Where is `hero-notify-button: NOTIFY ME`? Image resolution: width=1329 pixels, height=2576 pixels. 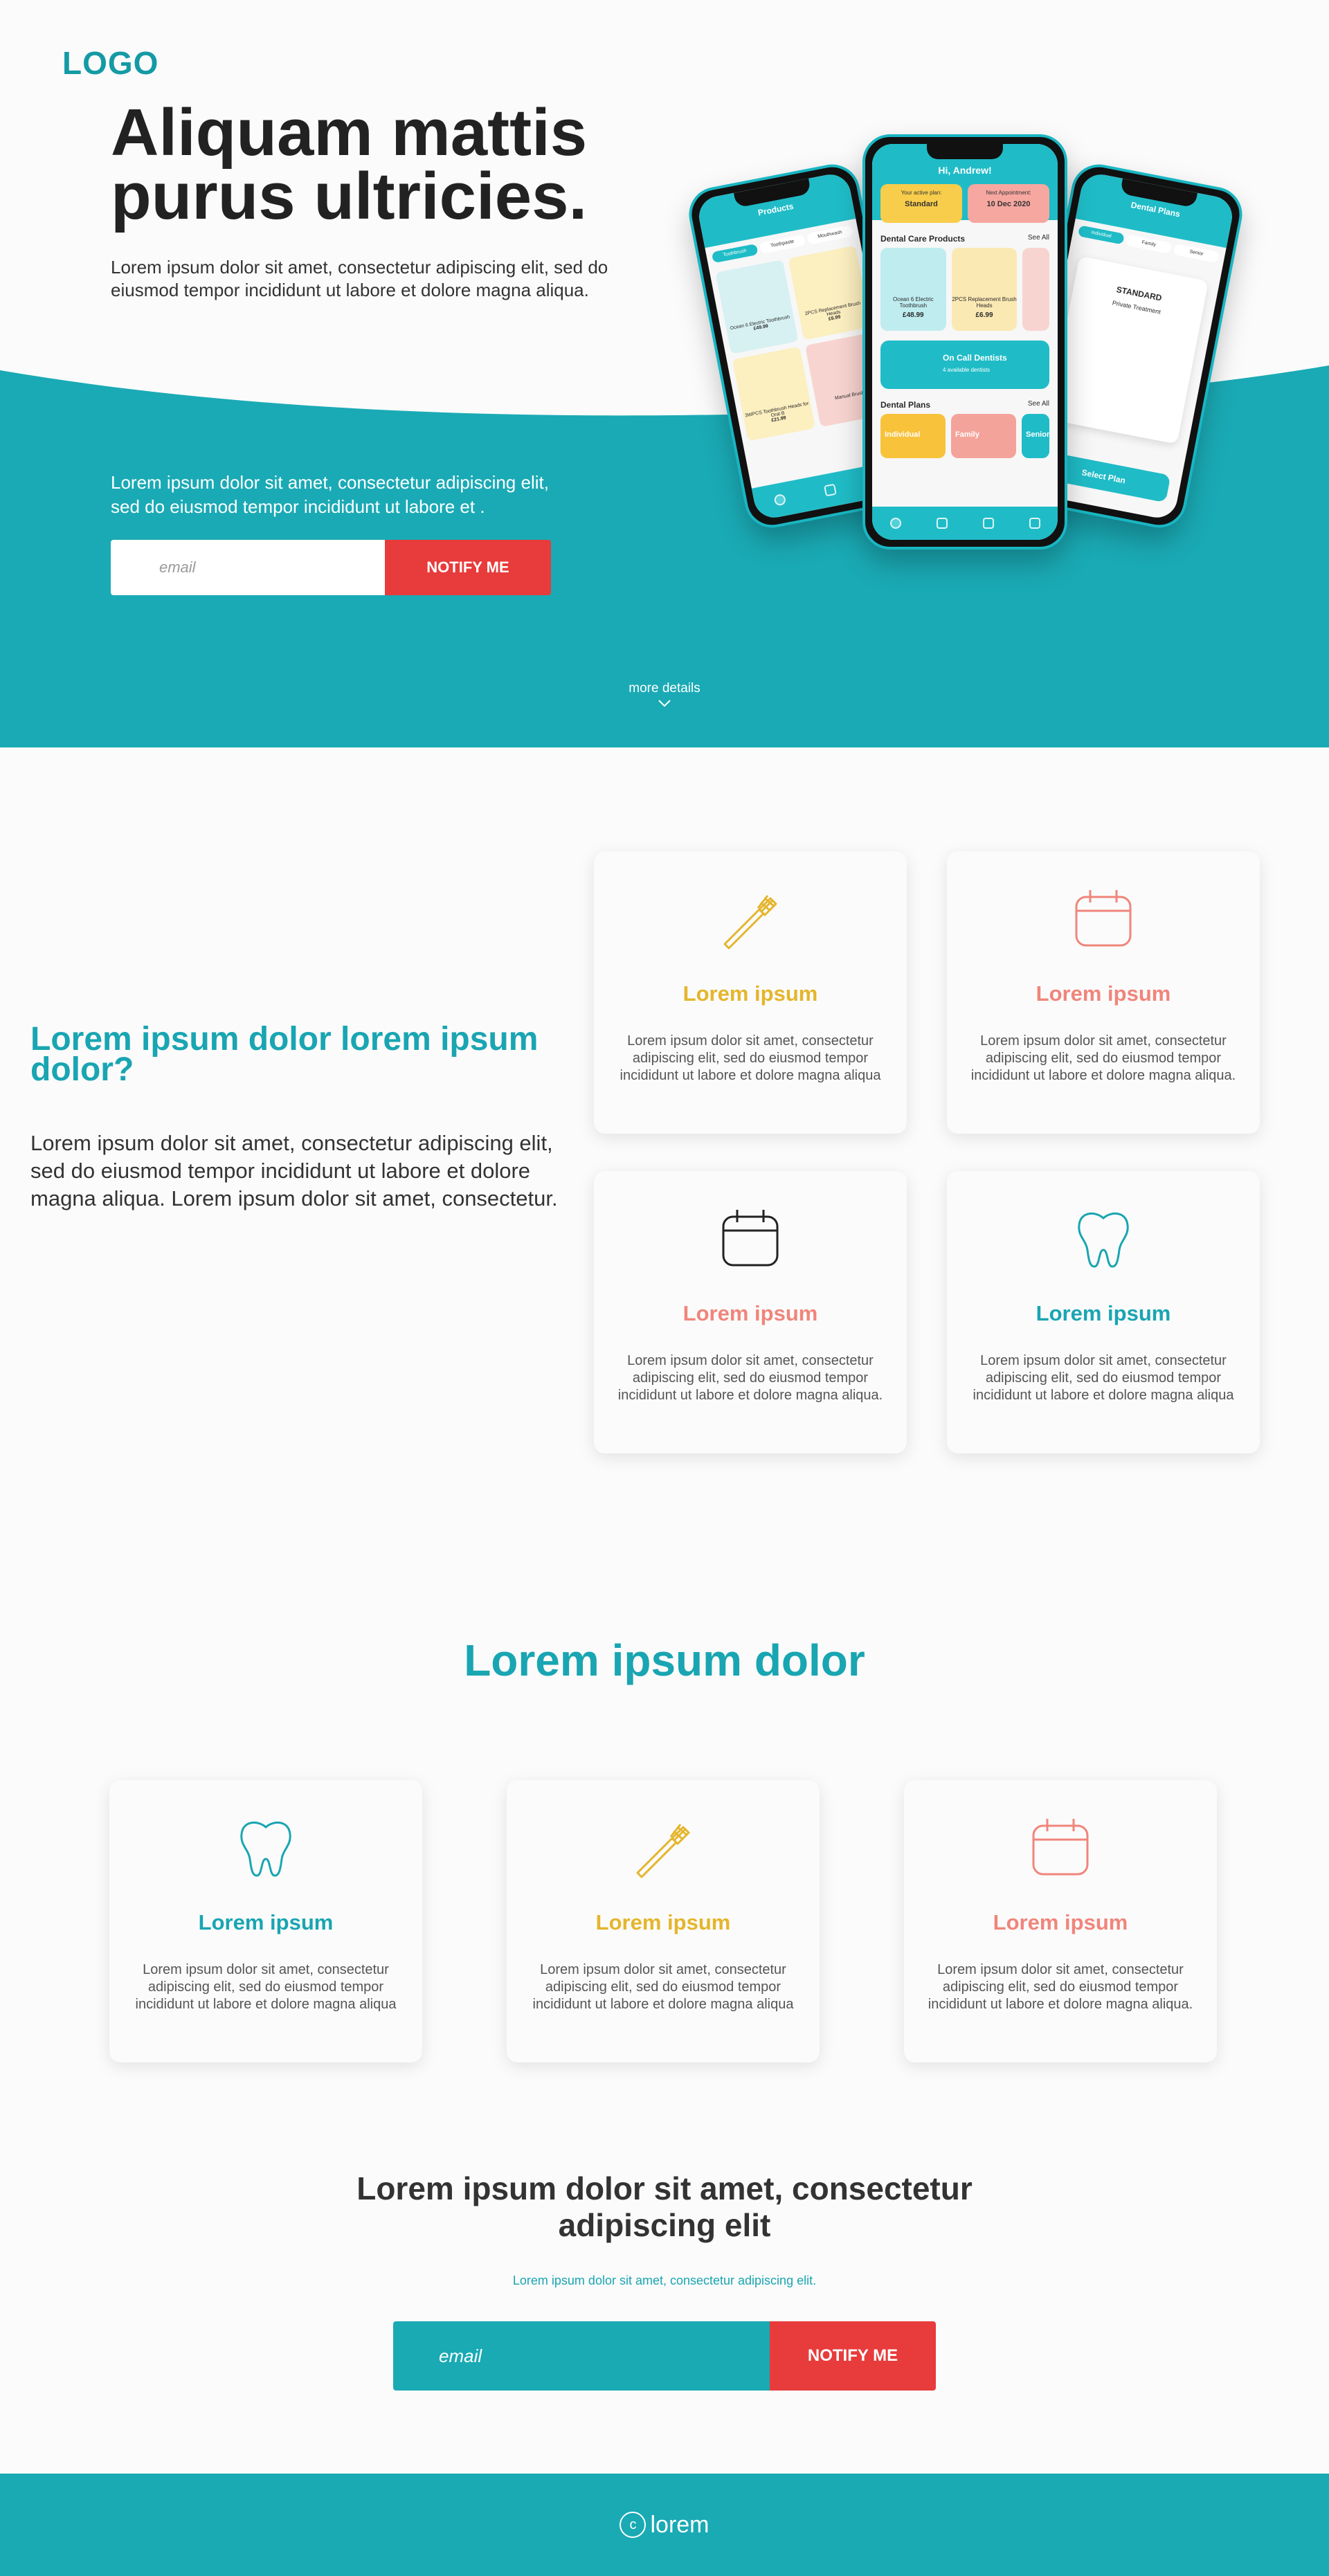
hero-notify-button: NOTIFY ME is located at coordinates (468, 567).